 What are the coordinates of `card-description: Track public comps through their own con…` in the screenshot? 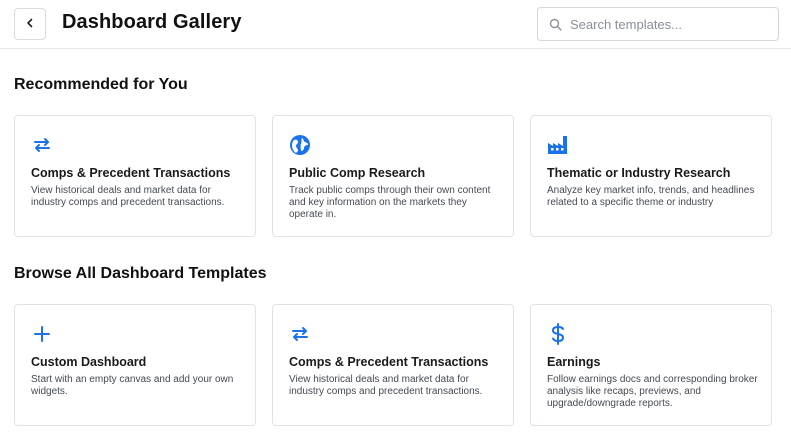 It's located at (390, 202).